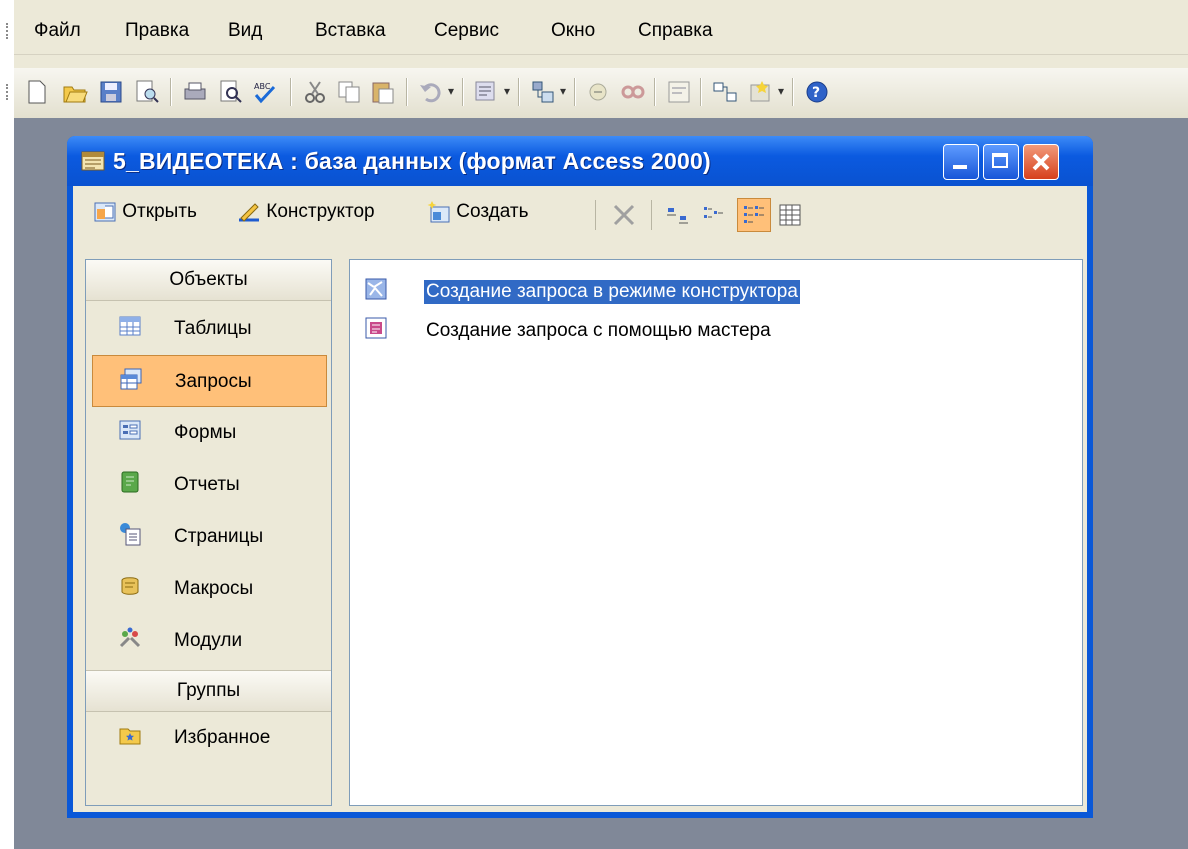 The image size is (1188, 849). Describe the element at coordinates (111, 92) in the screenshot. I see `save-icon` at that location.